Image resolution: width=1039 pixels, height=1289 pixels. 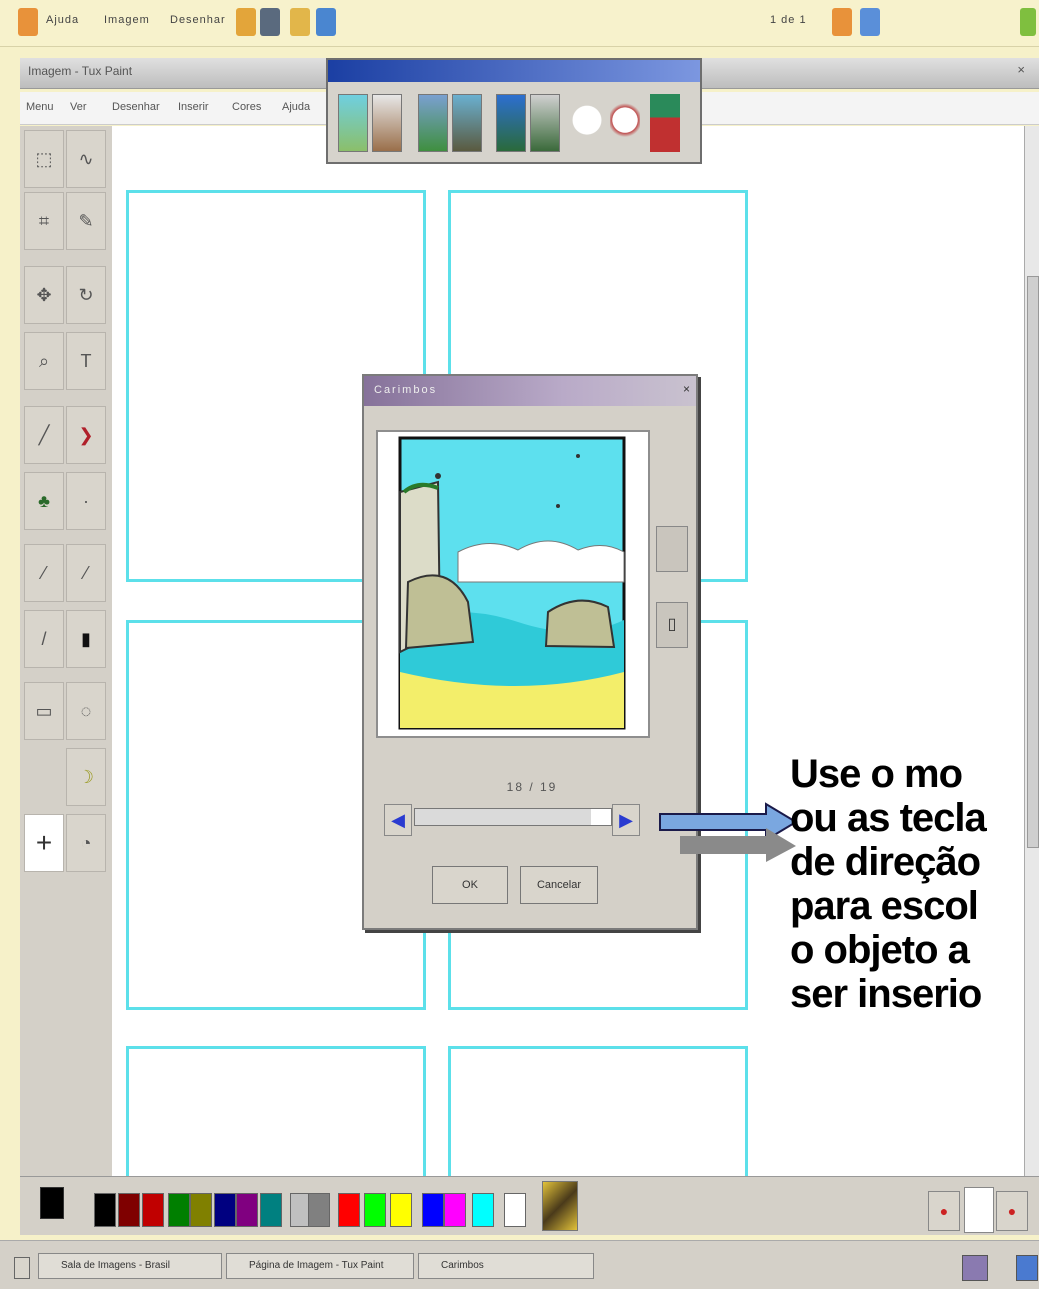 I want to click on pencil-icon, so click(x=300, y=22).